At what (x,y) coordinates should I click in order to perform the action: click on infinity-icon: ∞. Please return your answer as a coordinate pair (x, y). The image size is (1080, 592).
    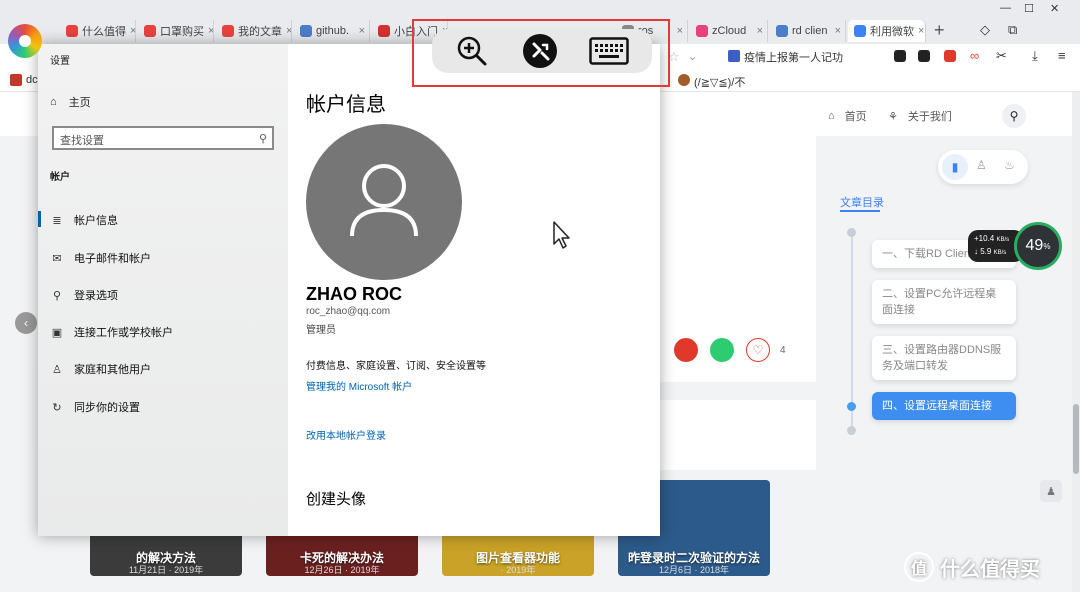
    Looking at the image, I should click on (974, 55).